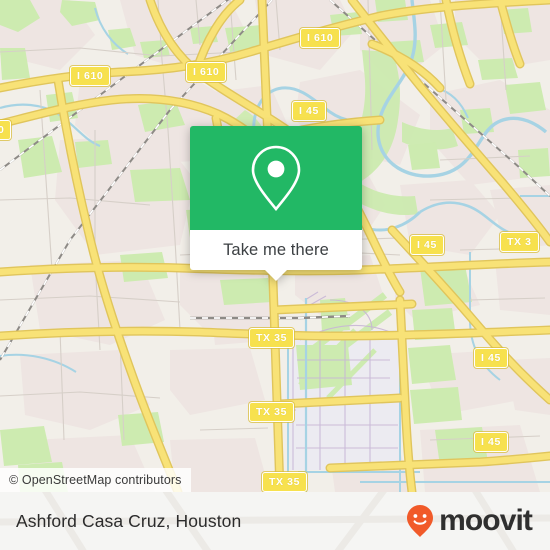 The height and width of the screenshot is (550, 550). I want to click on map-pin-icon, so click(276, 178).